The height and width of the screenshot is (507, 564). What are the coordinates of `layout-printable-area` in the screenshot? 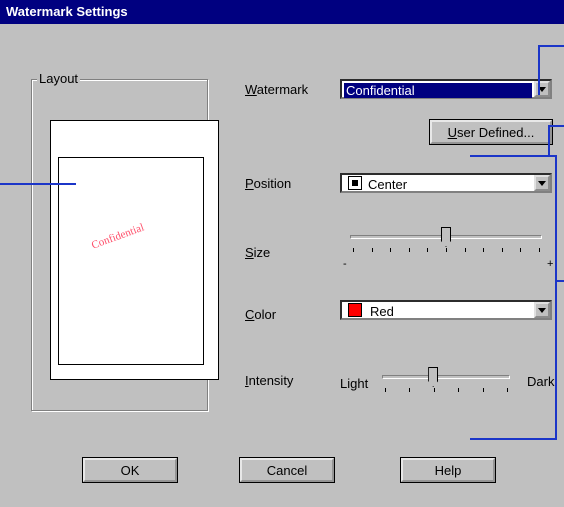 It's located at (131, 261).